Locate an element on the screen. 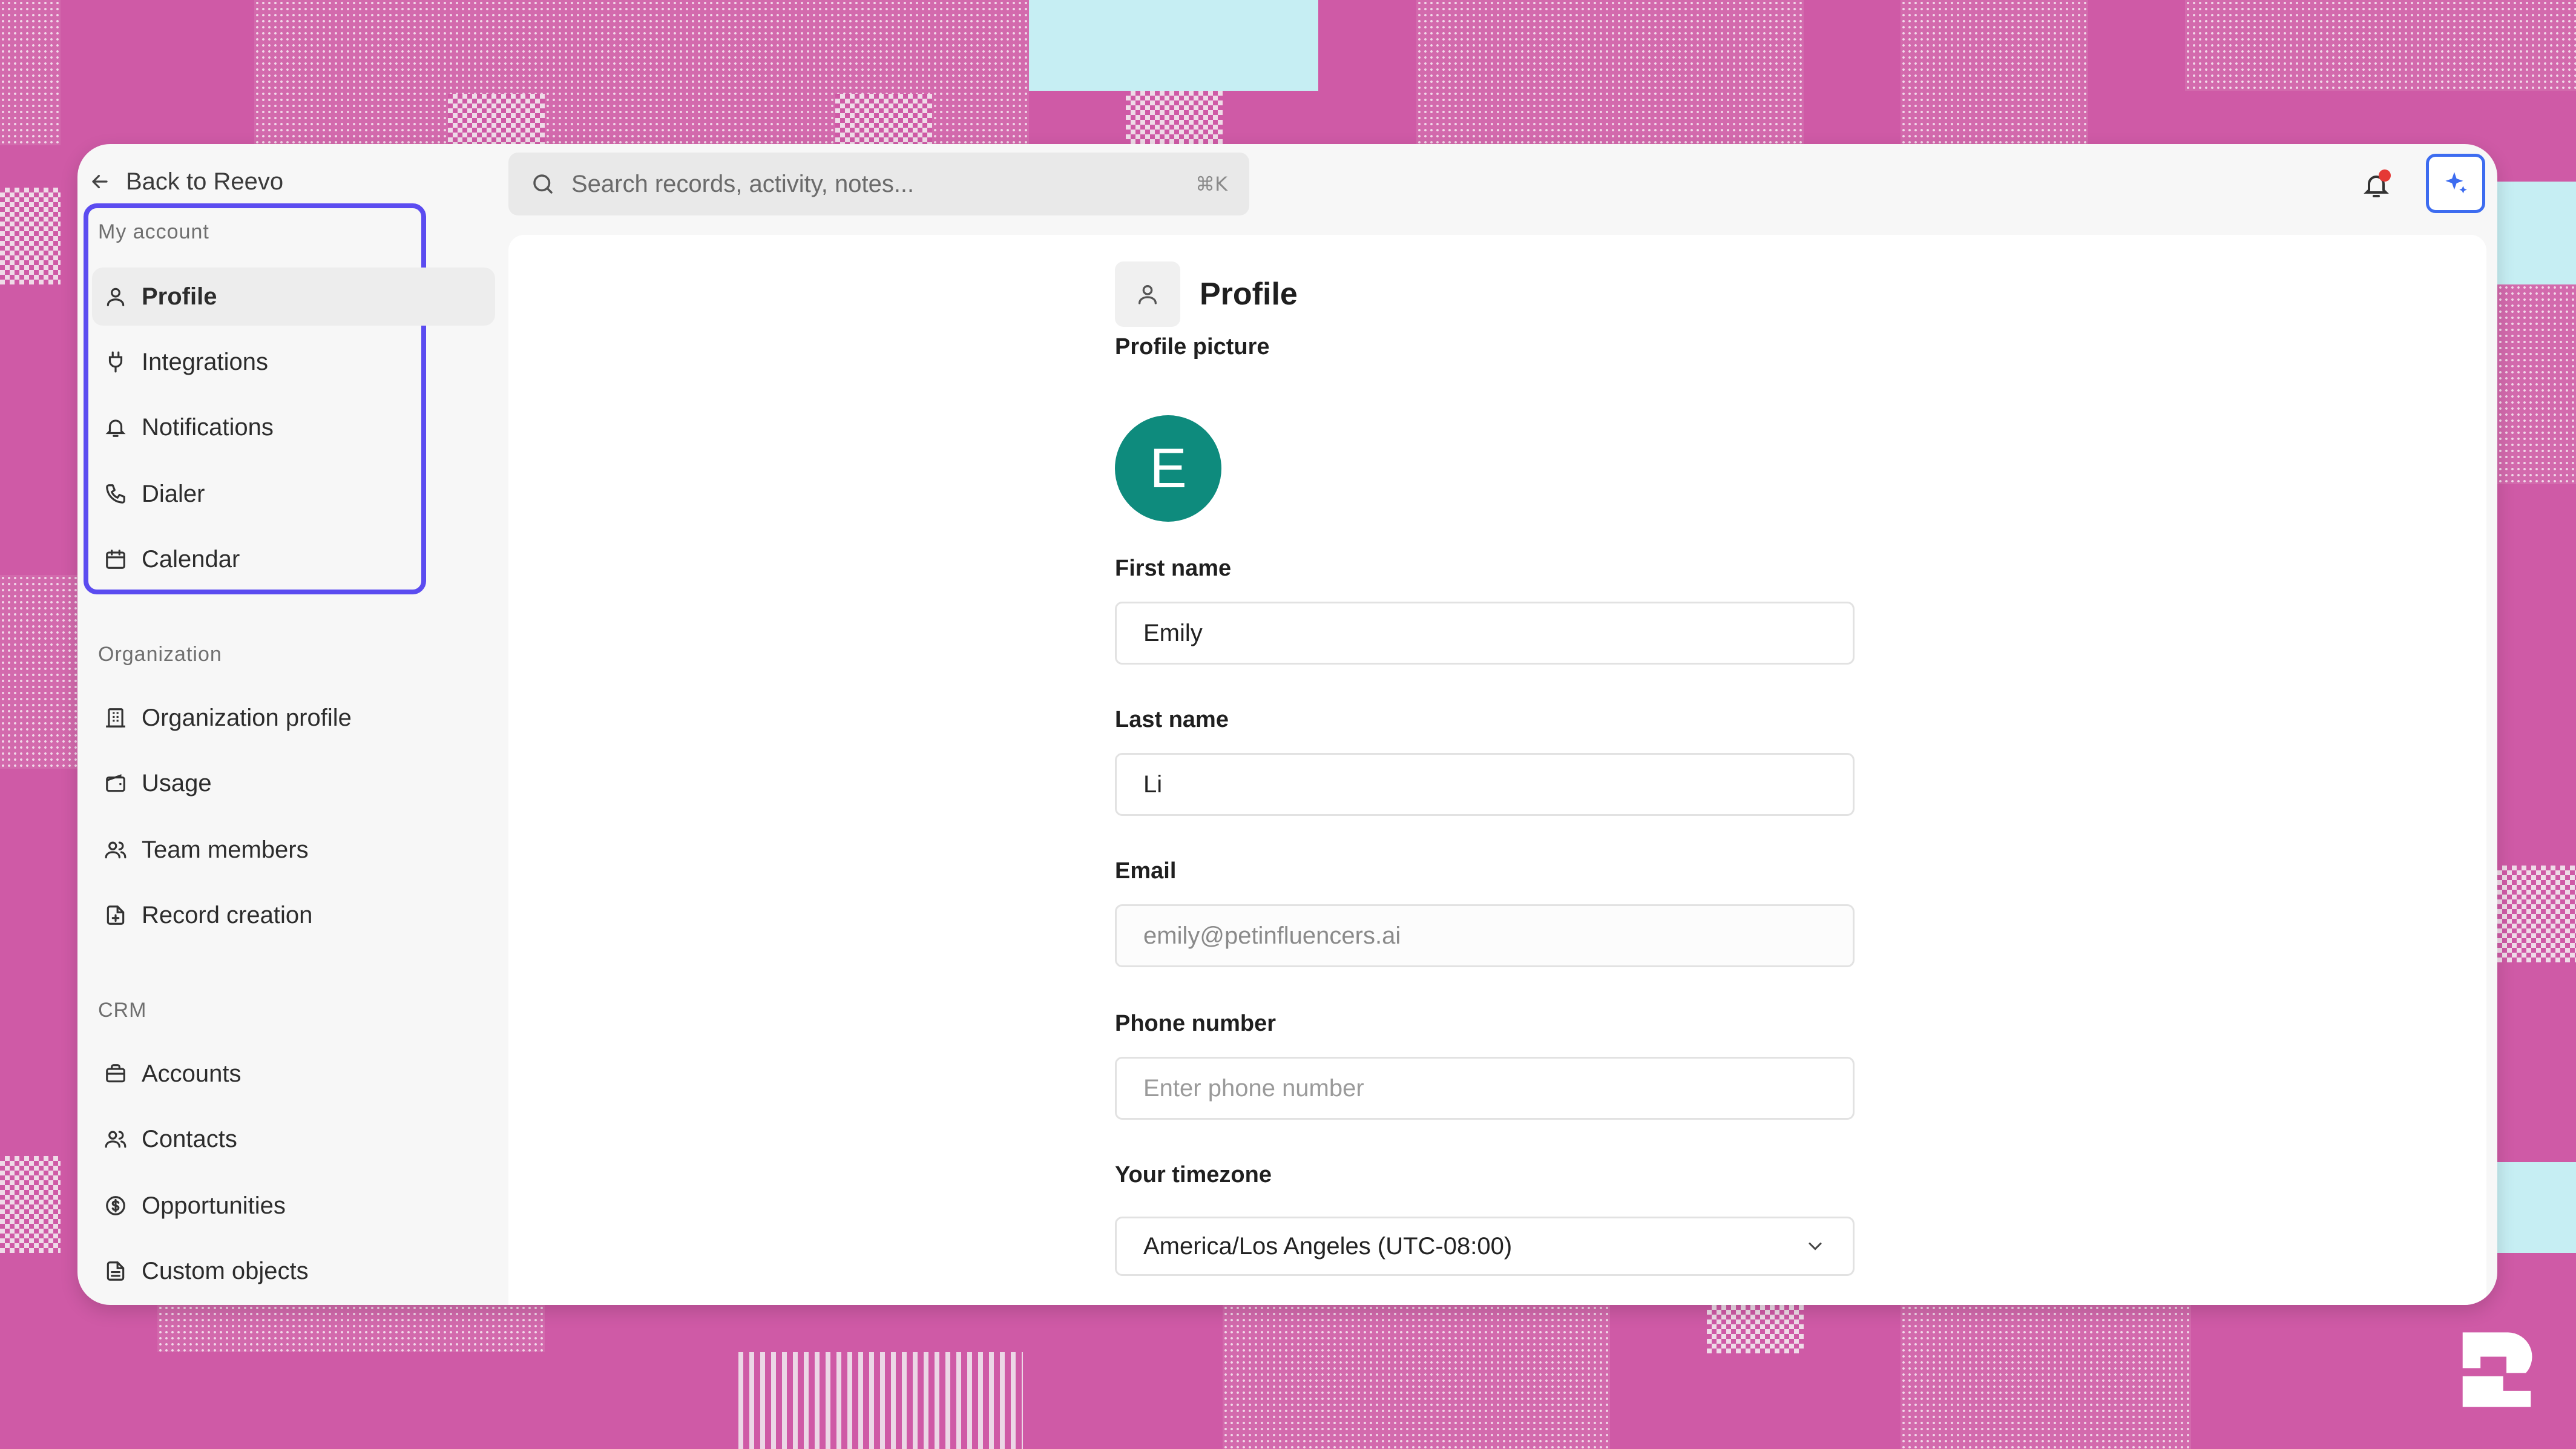 This screenshot has width=2576, height=1449. sidebar-item-dialer: Dialer is located at coordinates (293, 494).